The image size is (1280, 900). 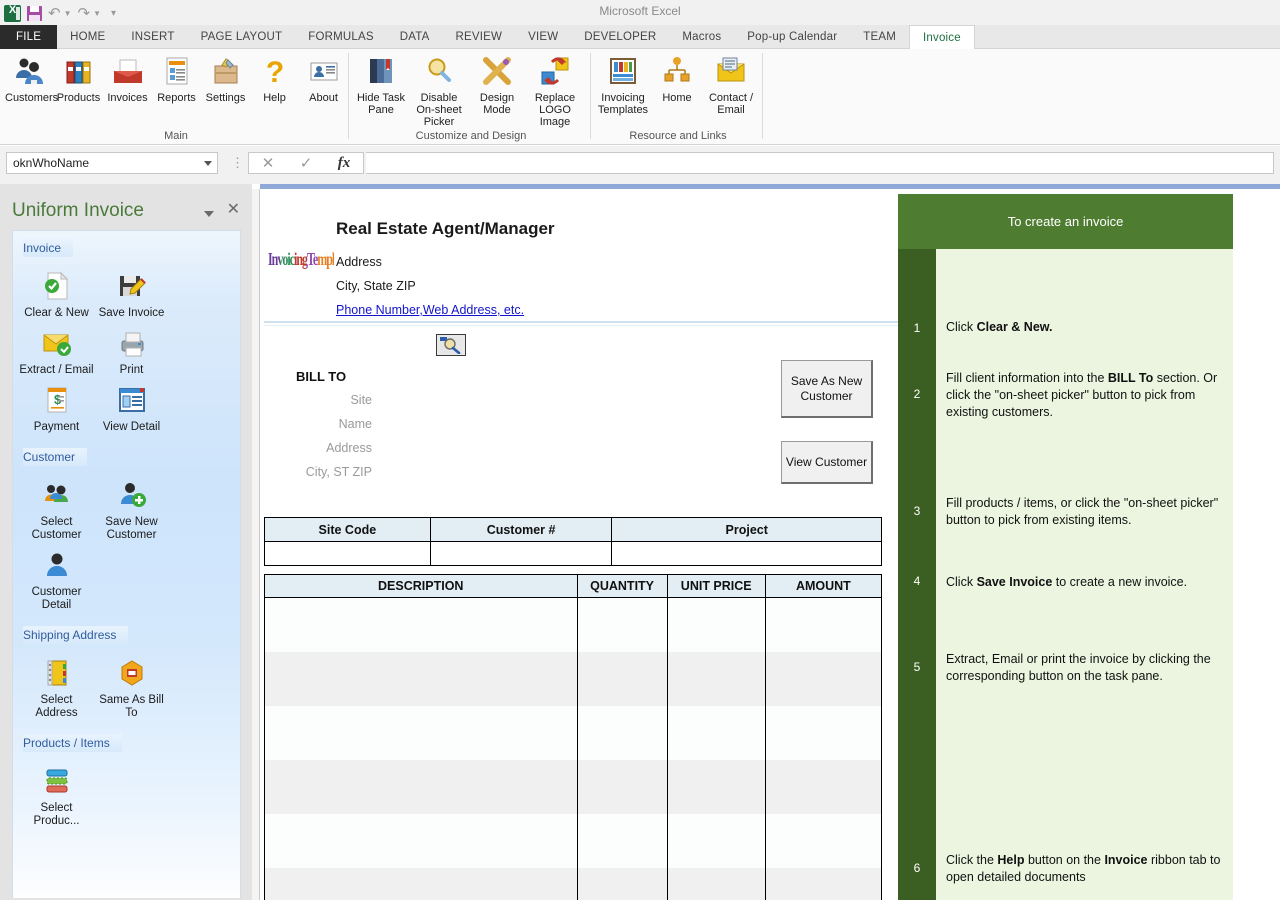 I want to click on task-pane-item-payment: $ Payment, so click(x=56, y=405).